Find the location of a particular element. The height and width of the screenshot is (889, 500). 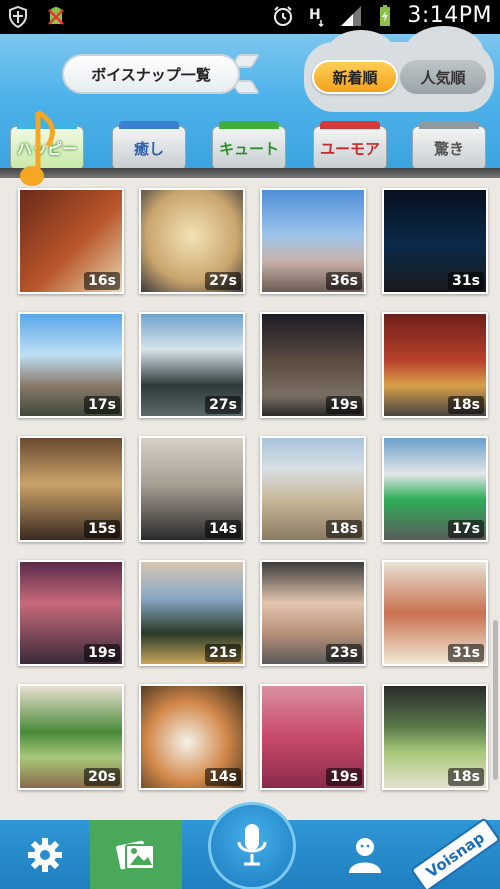

photos-icon is located at coordinates (135, 855).